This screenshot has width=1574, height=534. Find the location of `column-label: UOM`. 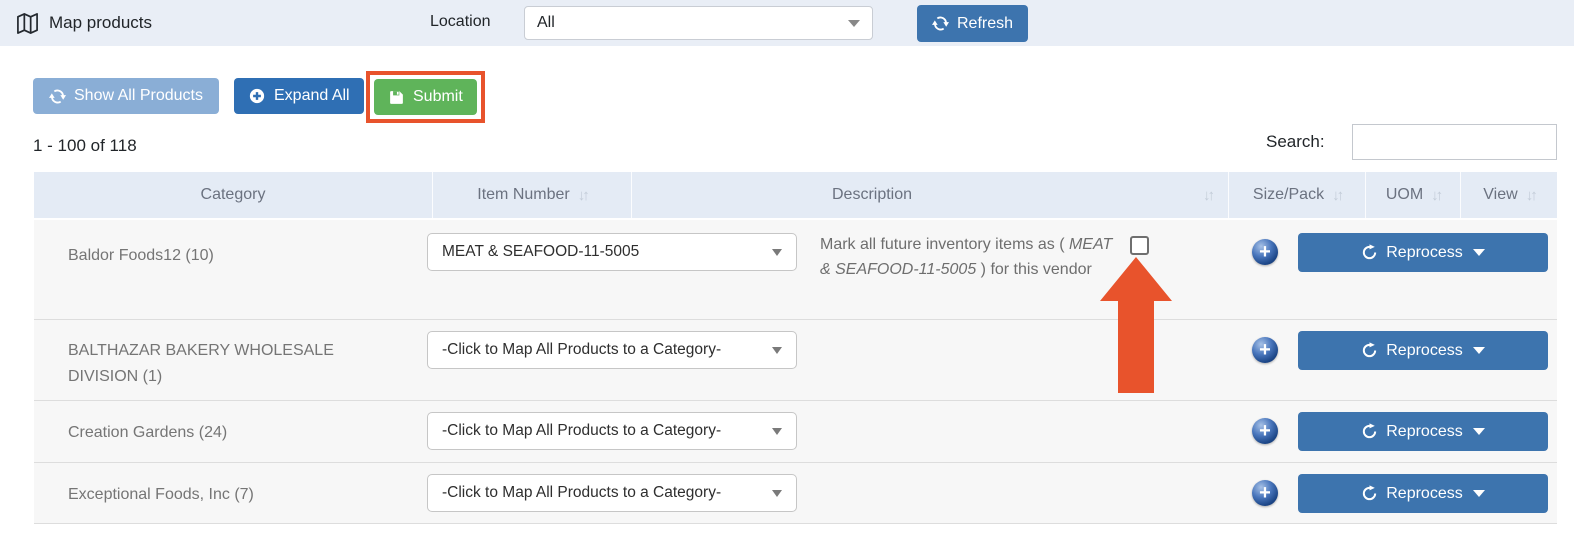

column-label: UOM is located at coordinates (1404, 194).